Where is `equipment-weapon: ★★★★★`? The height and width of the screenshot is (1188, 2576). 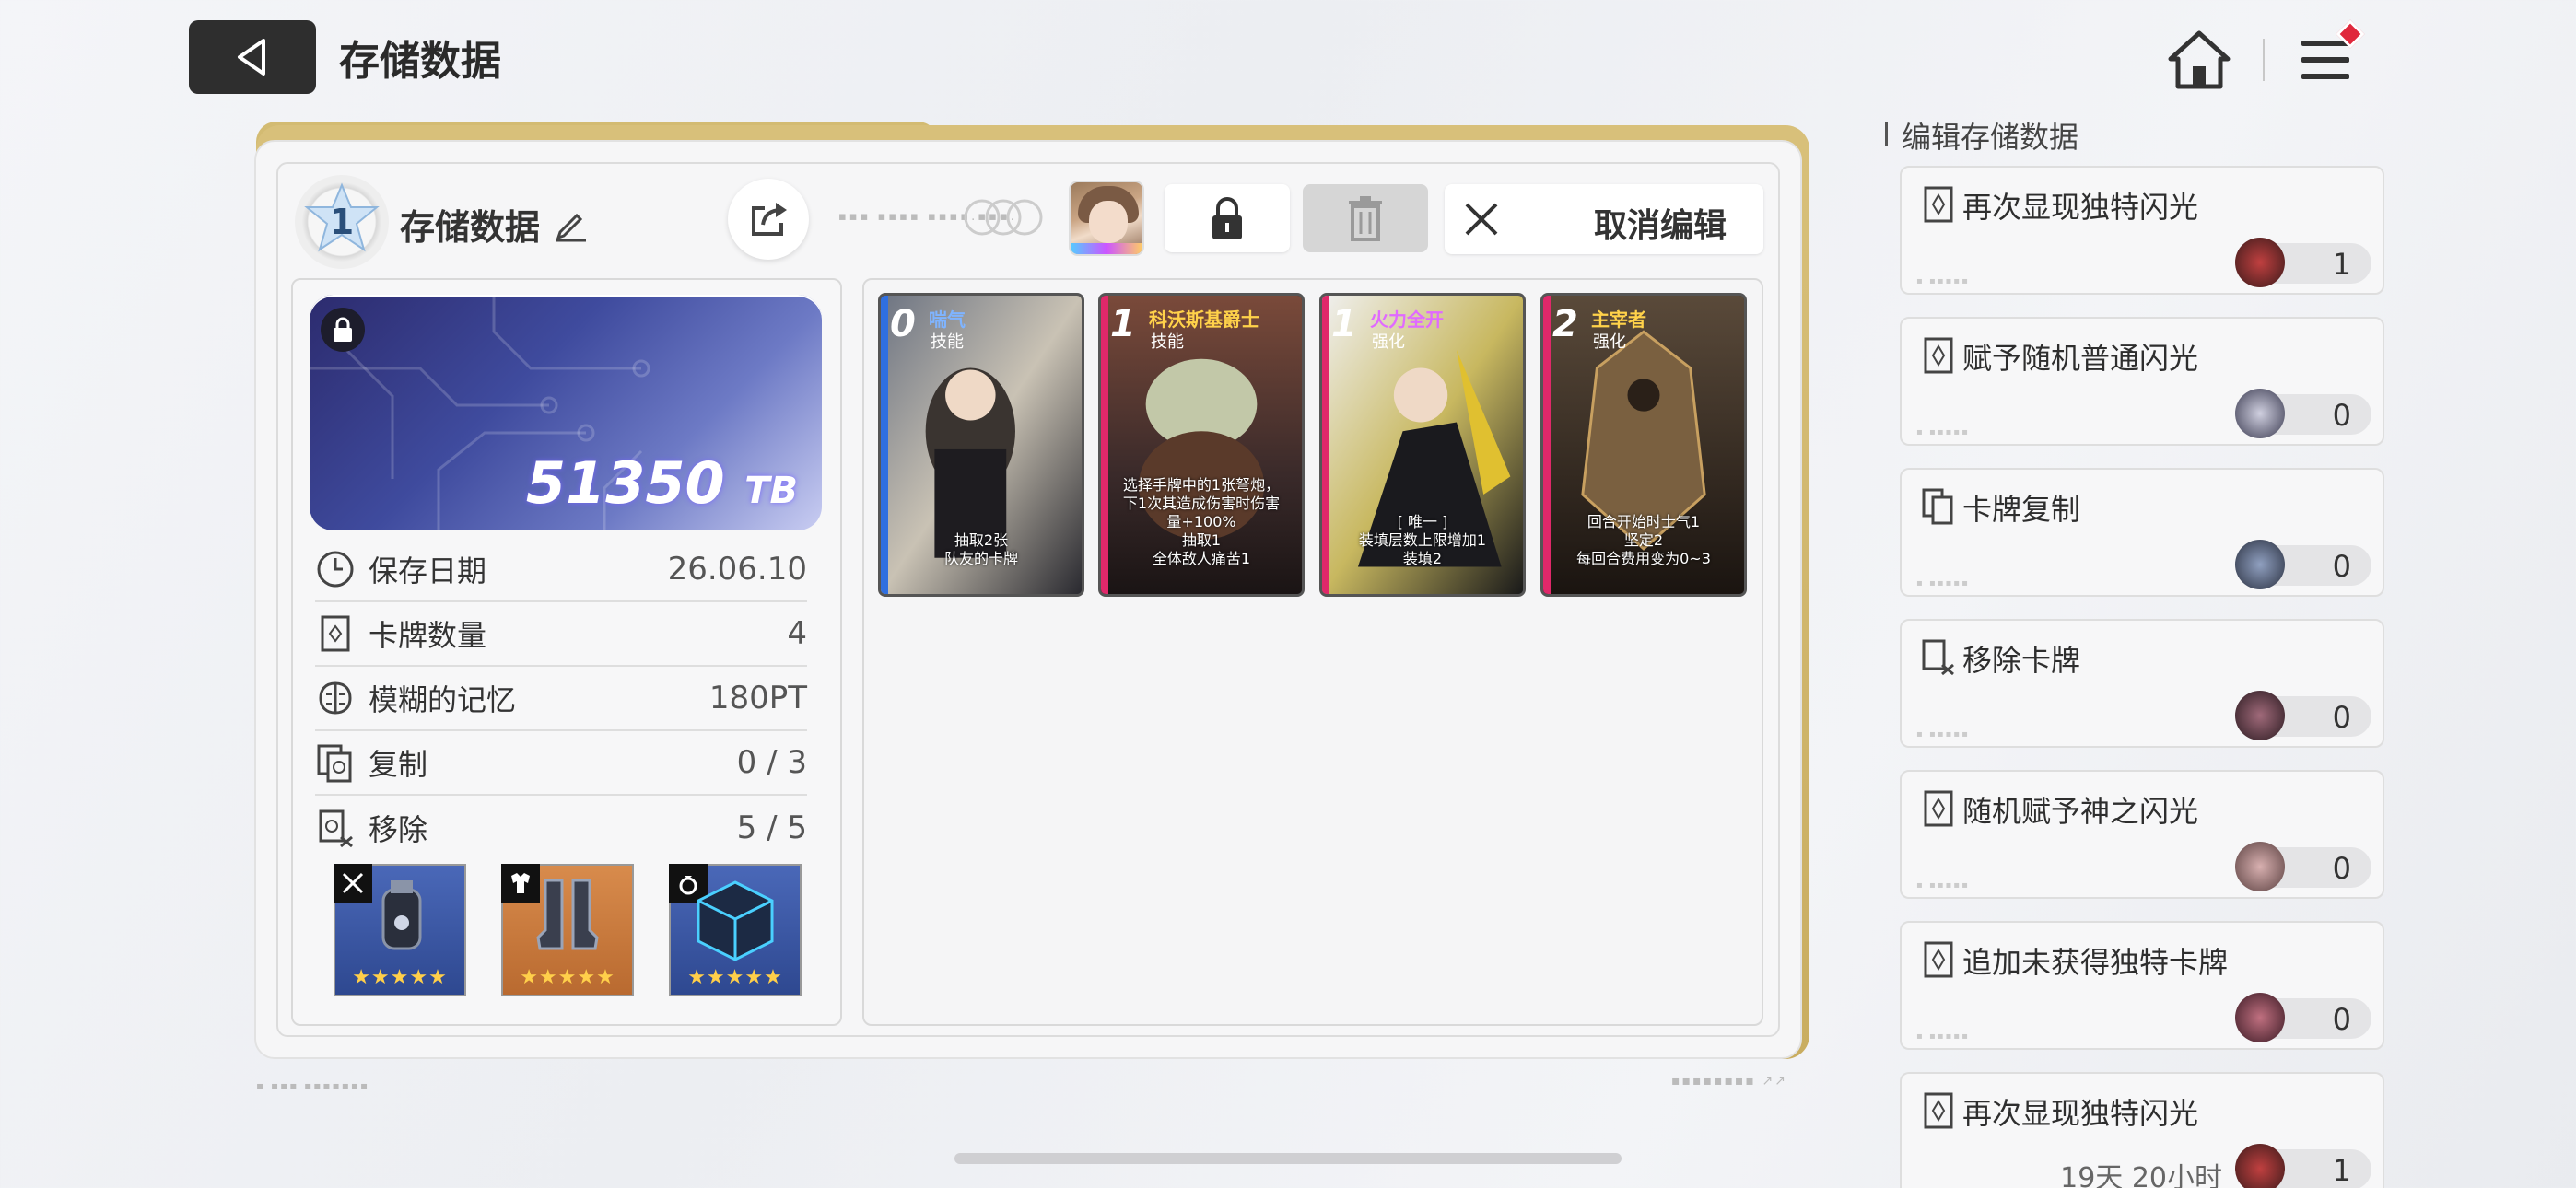
equipment-weapon: ★★★★★ is located at coordinates (400, 930).